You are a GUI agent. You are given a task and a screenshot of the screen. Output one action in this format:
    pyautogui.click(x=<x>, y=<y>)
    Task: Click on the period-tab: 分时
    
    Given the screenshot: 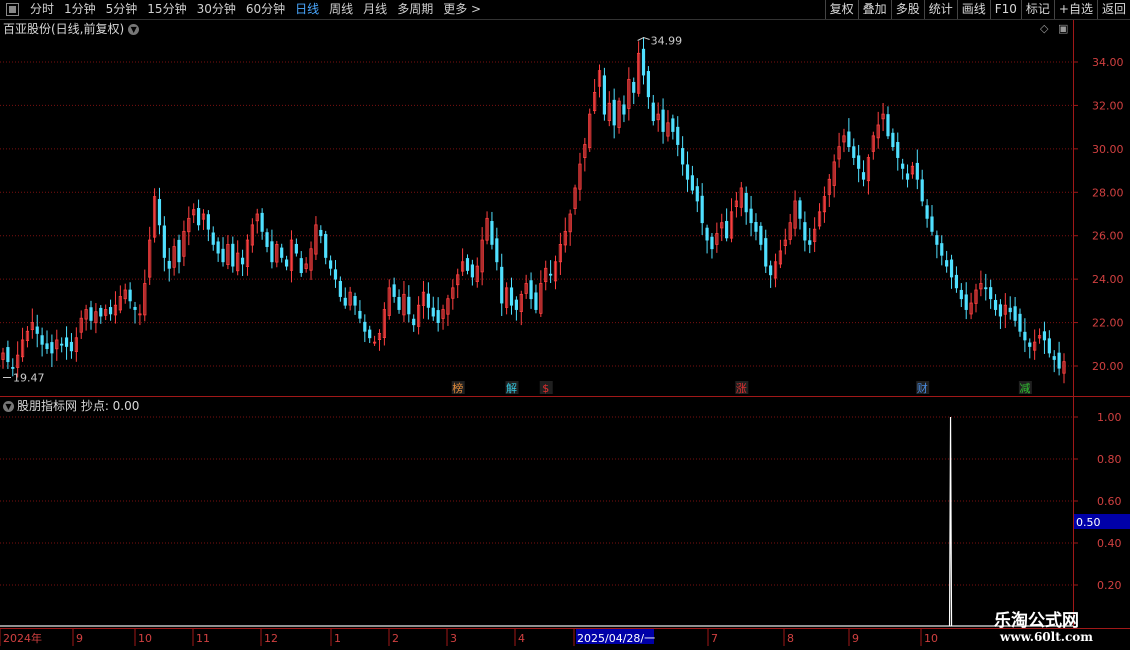 What is the action you would take?
    pyautogui.click(x=42, y=9)
    